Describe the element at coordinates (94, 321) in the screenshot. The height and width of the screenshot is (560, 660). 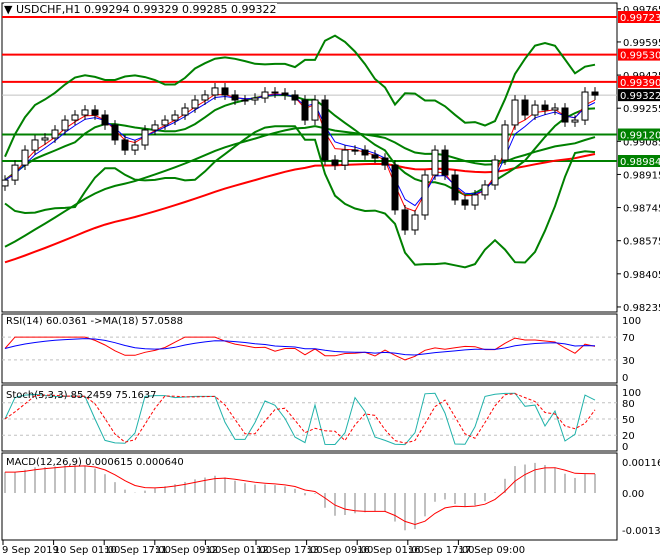
I see `rsi-label: RSI(14) 60.0361 ->MA(18) 57.0588` at that location.